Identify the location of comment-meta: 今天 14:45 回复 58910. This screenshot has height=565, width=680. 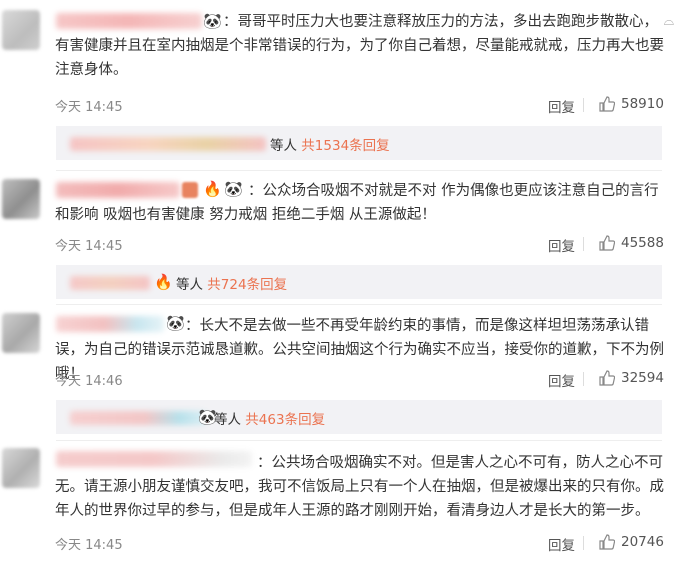
(360, 105).